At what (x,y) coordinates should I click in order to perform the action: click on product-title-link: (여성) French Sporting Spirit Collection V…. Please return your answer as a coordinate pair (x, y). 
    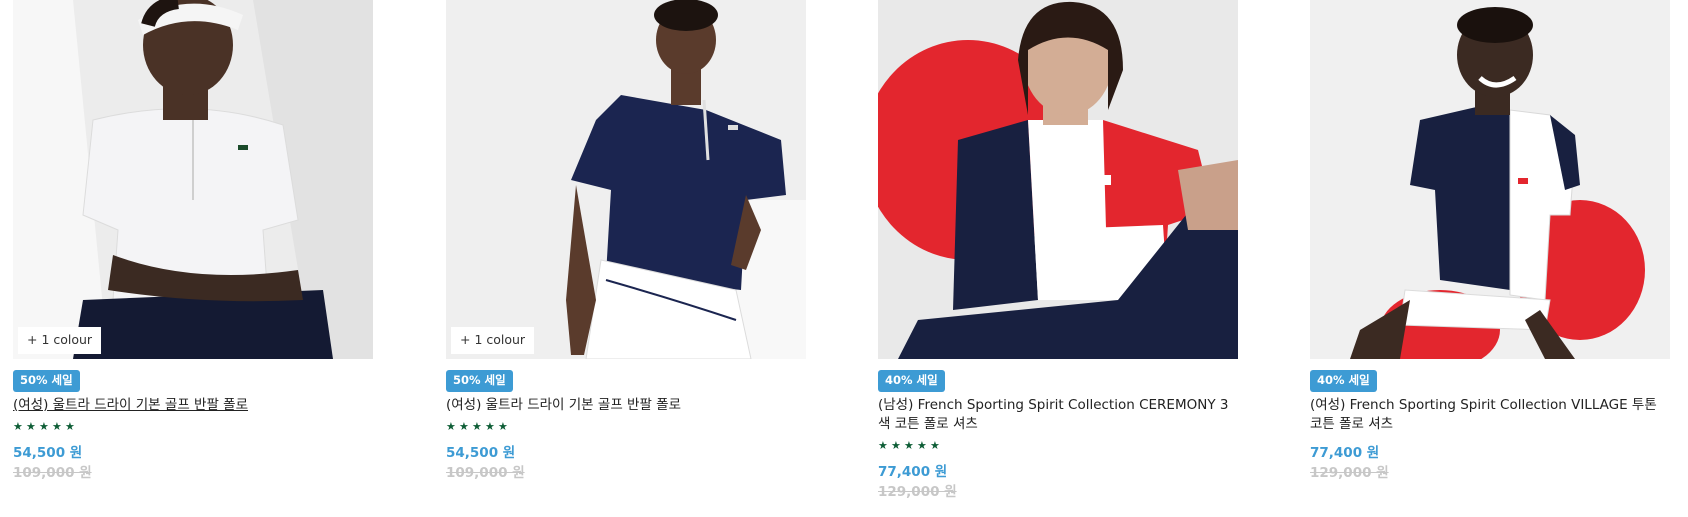
    Looking at the image, I should click on (1490, 415).